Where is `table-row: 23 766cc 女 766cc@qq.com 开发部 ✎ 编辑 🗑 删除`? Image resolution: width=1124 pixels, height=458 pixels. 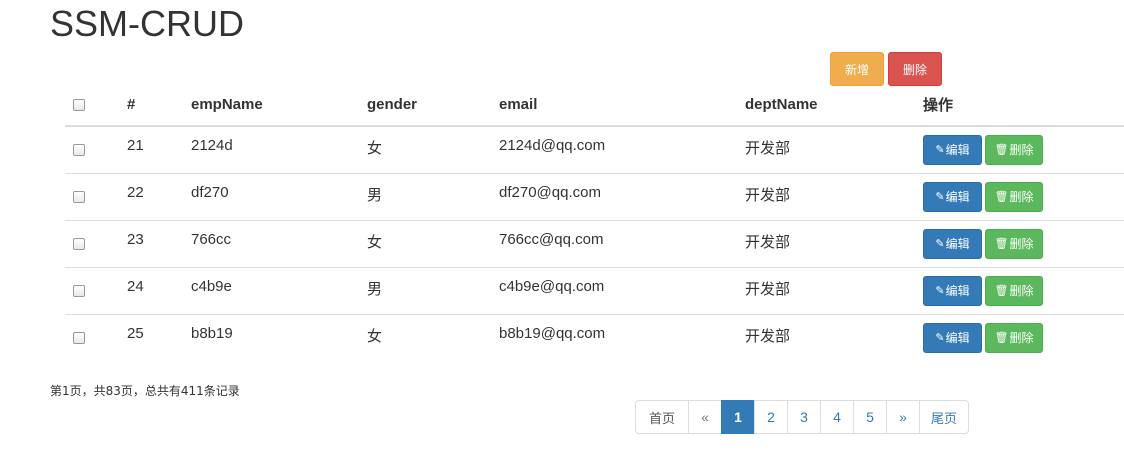
table-row: 23 766cc 女 766cc@qq.com 开发部 ✎ 编辑 🗑 删除 is located at coordinates (594, 243).